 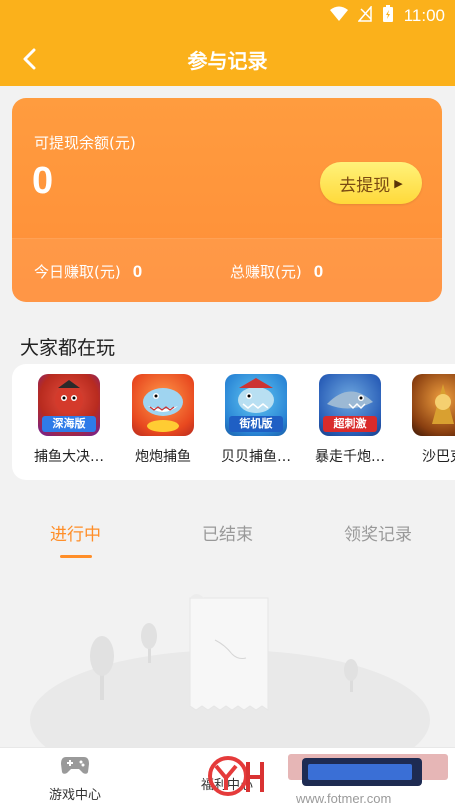 I want to click on page-title: 参与记录, so click(x=227, y=61).